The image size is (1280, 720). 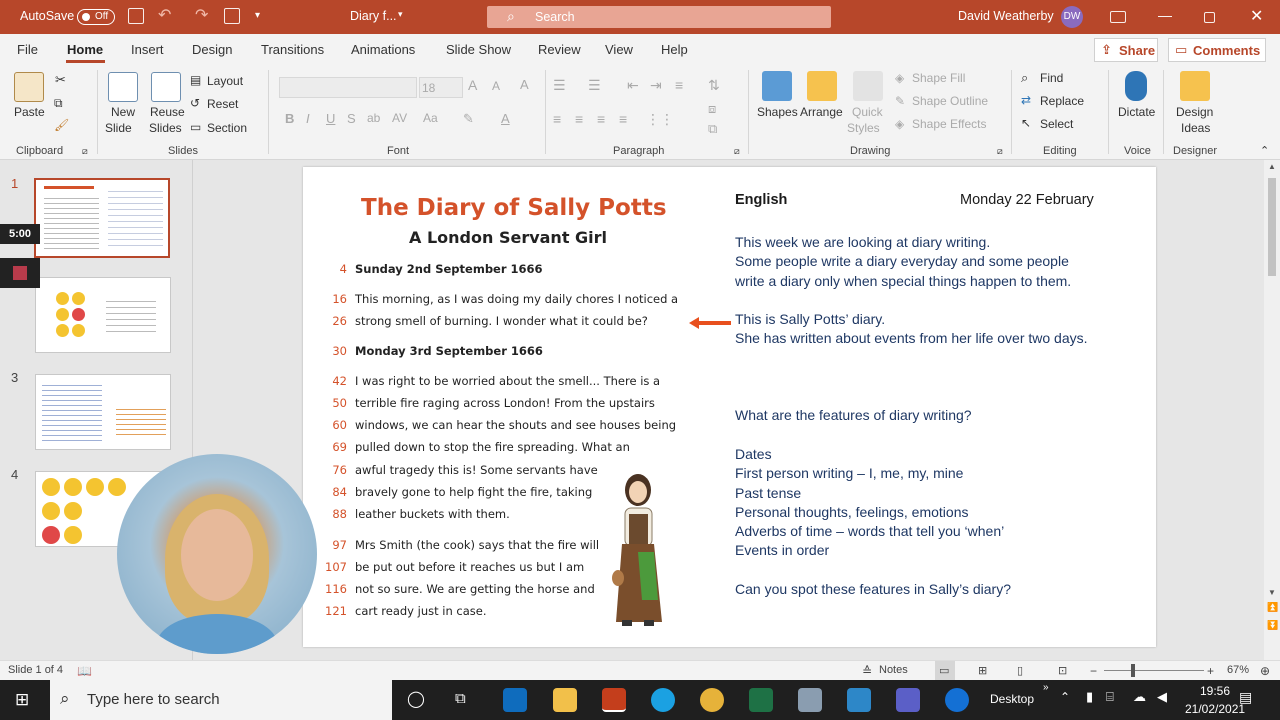 What do you see at coordinates (61, 125) in the screenshot?
I see `format-painter-icon: 🖌` at bounding box center [61, 125].